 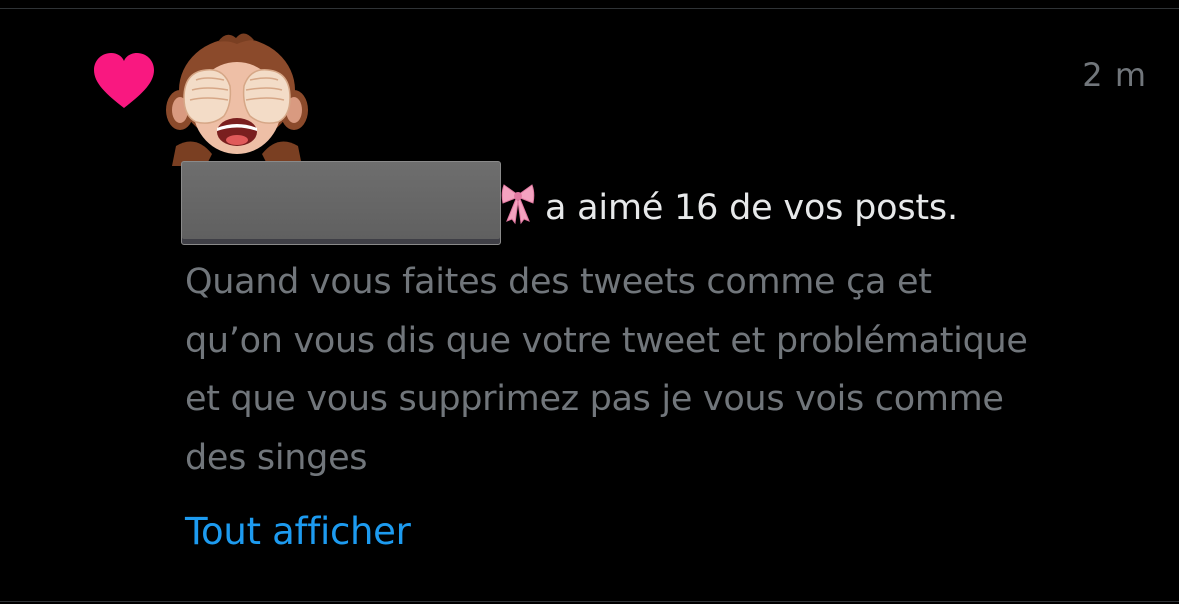 I want to click on heart-icon, so click(x=124, y=80).